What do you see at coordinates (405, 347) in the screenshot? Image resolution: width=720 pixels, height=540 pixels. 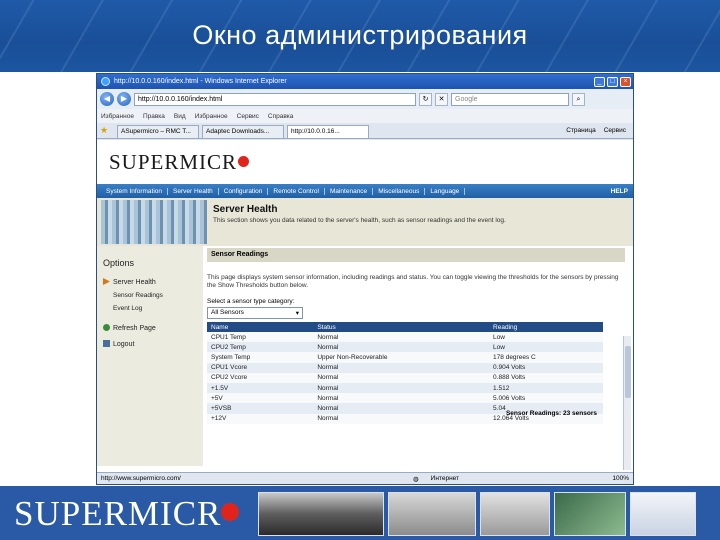 I see `table-row: CPU2 Temp Normal Low` at bounding box center [405, 347].